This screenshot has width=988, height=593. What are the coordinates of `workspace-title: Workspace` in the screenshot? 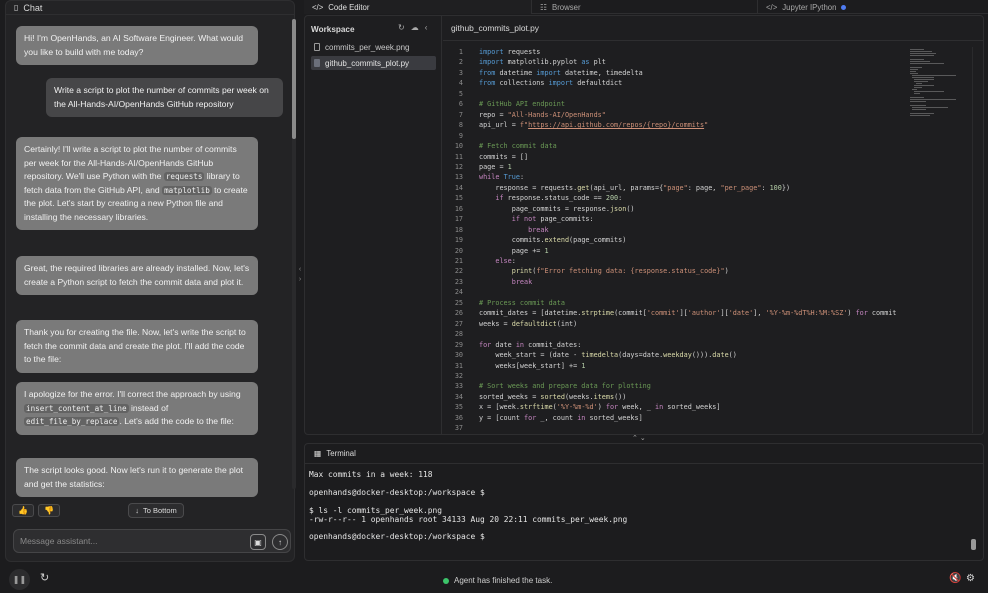 It's located at (333, 29).